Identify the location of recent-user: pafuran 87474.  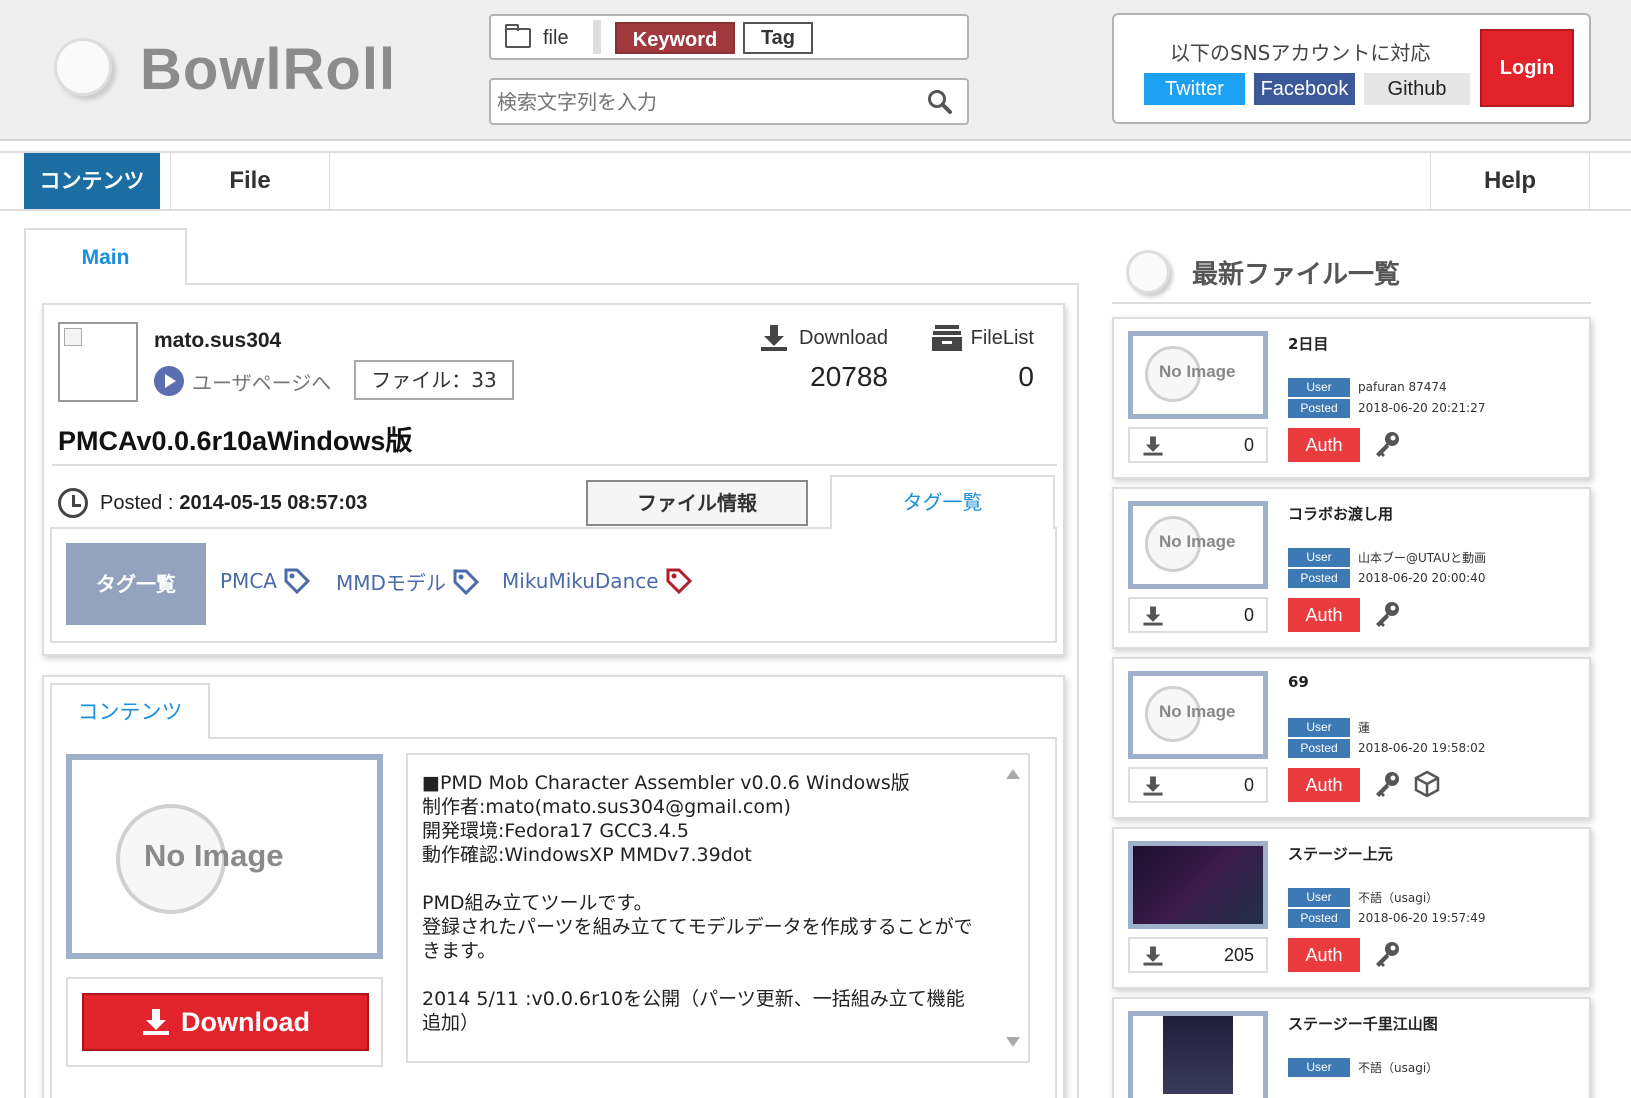
(1402, 387).